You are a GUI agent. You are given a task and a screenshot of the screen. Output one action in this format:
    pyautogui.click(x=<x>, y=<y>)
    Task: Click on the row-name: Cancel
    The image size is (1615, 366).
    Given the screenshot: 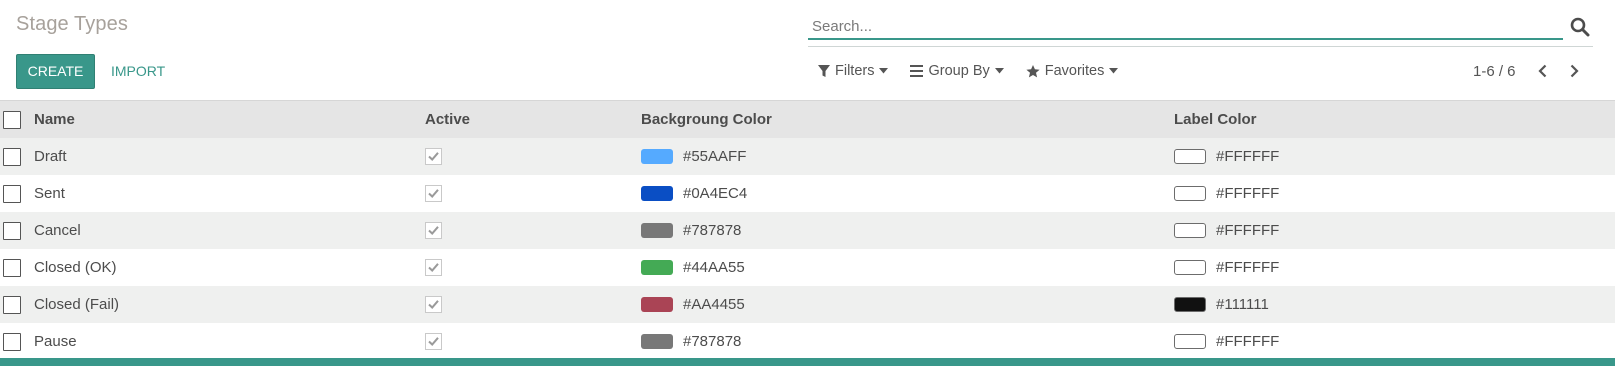 What is the action you would take?
    pyautogui.click(x=229, y=230)
    